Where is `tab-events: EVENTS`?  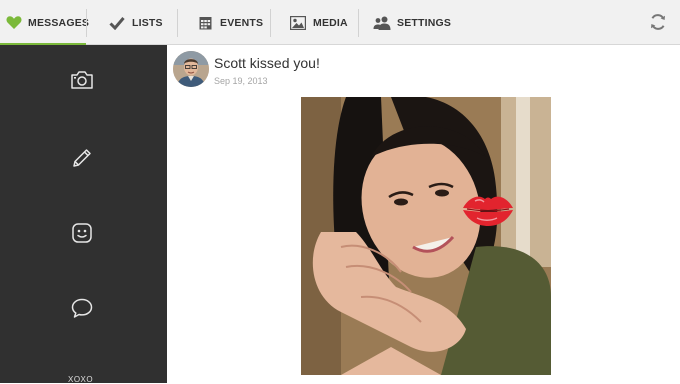 tab-events: EVENTS is located at coordinates (229, 22).